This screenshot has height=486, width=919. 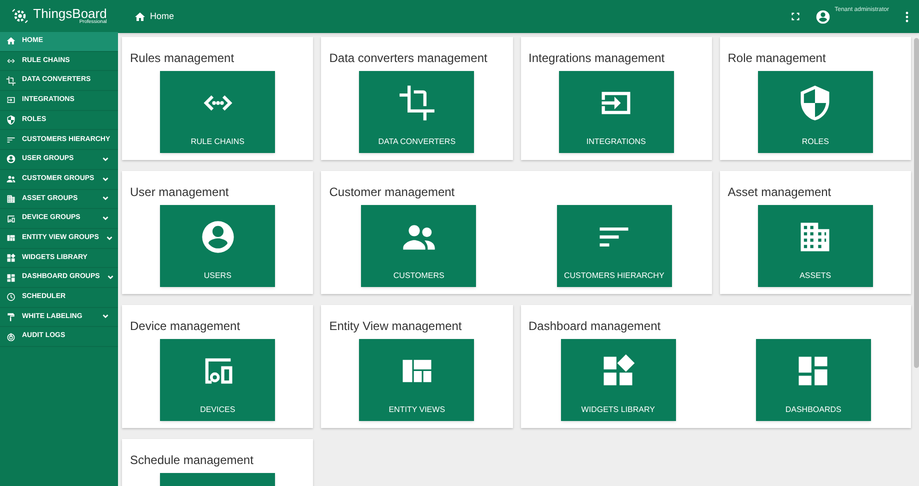 I want to click on gear-logo-icon, so click(x=20, y=16).